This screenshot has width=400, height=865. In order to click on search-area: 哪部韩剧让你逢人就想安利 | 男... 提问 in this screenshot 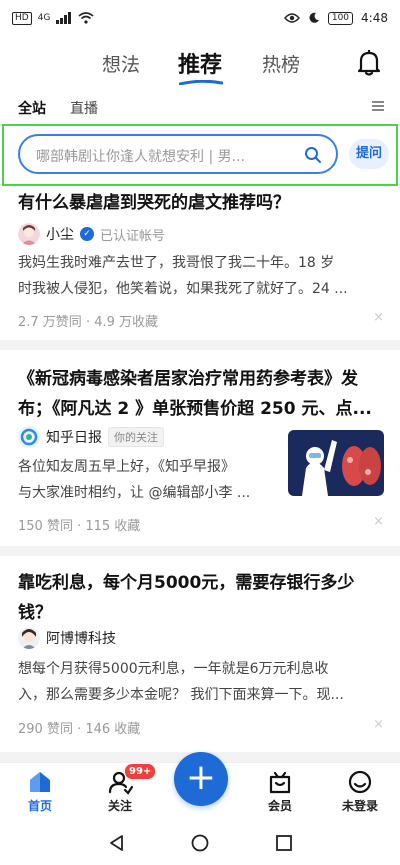, I will do `click(200, 156)`.